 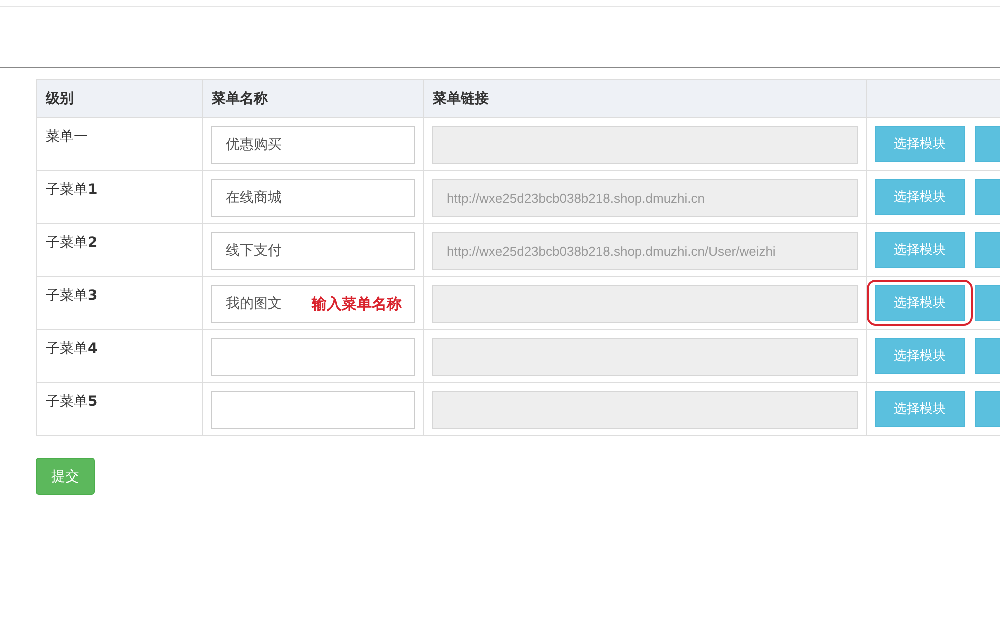 I want to click on level-label: 菜单一, so click(x=67, y=137).